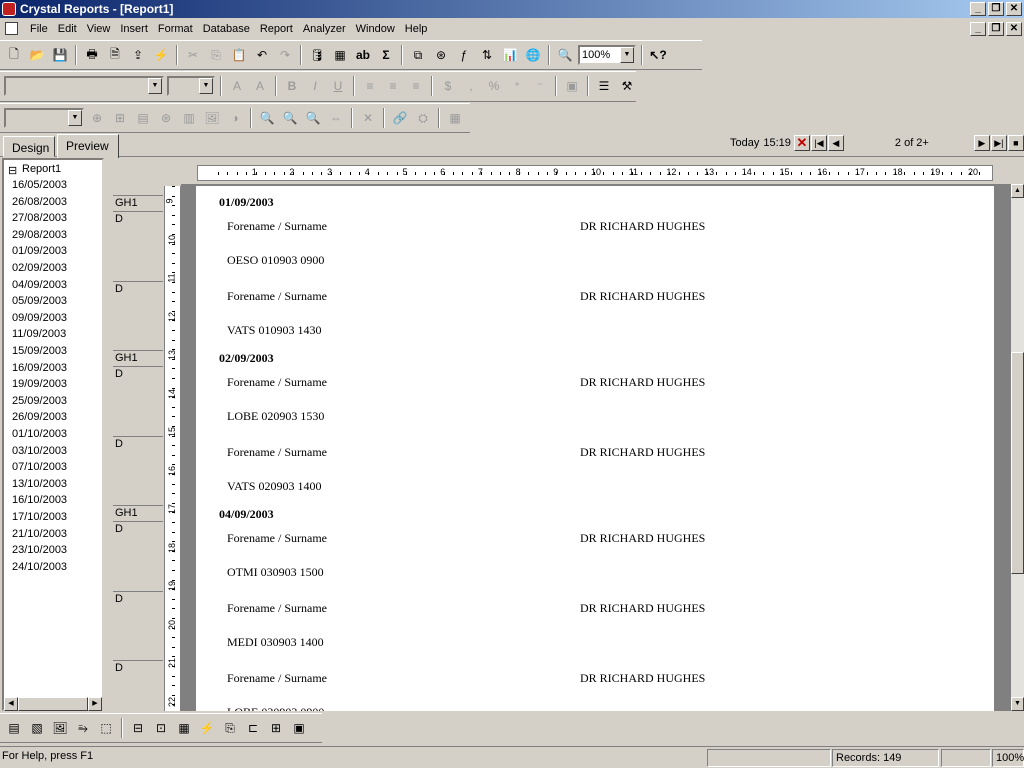 The image size is (1024, 768). Describe the element at coordinates (14, 55) in the screenshot. I see `new-icon: 🗋` at that location.